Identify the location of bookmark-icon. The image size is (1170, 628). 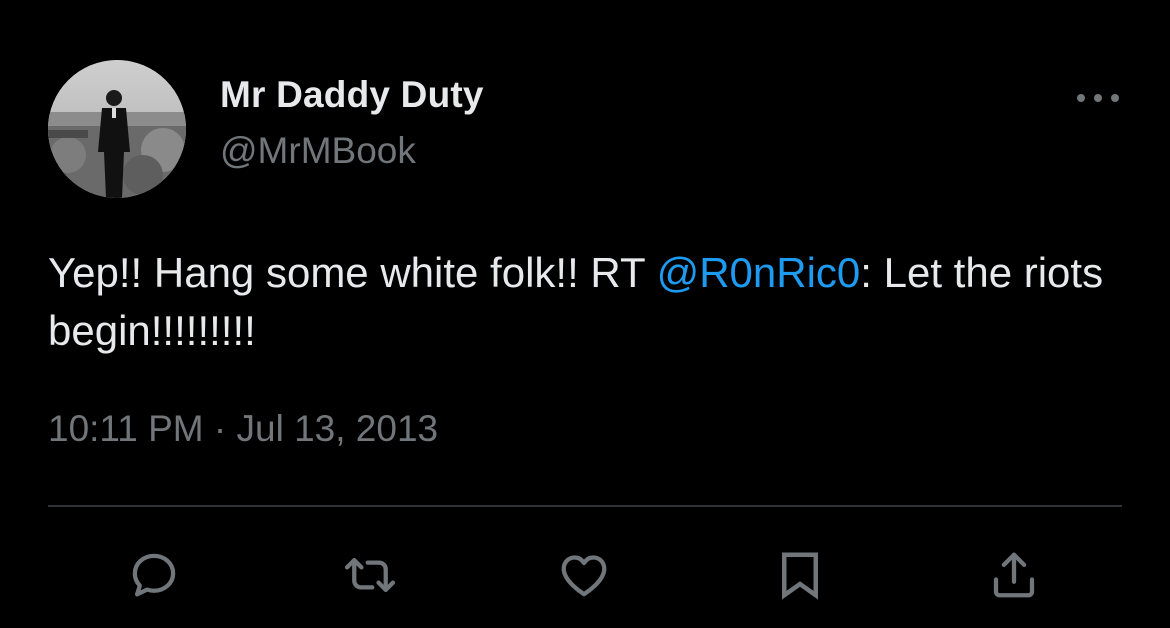
(800, 575).